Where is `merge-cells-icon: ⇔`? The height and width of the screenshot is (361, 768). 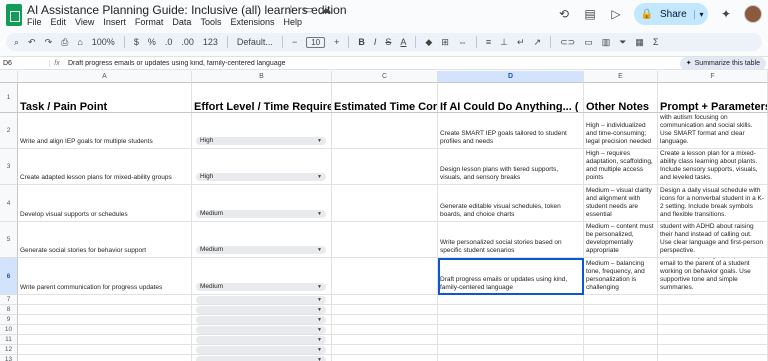
merge-cells-icon: ⇔ is located at coordinates (462, 42).